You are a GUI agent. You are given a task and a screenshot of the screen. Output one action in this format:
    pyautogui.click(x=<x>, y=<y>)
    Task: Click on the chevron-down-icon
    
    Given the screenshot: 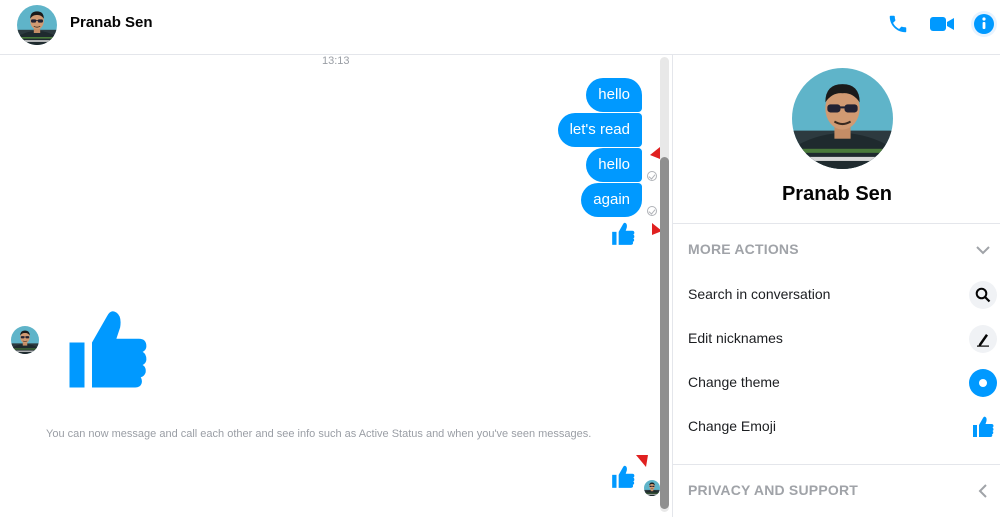 What is the action you would take?
    pyautogui.click(x=983, y=250)
    